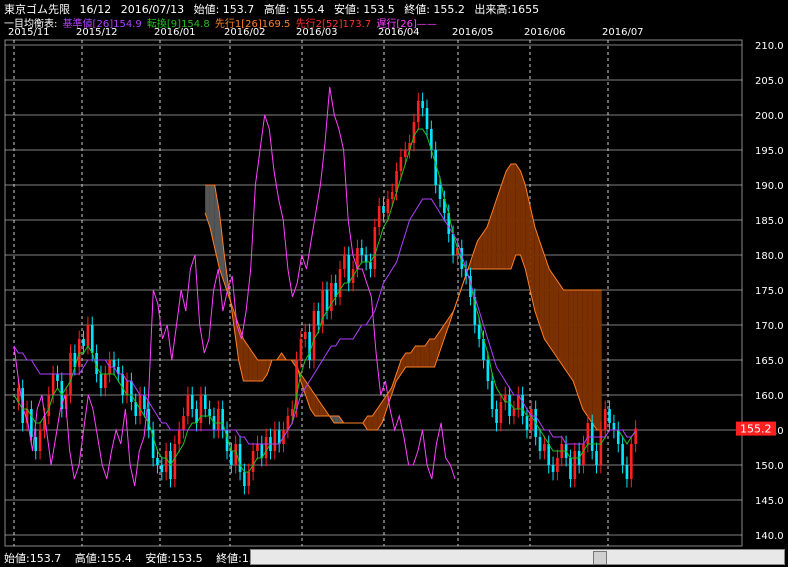  What do you see at coordinates (769, 81) in the screenshot?
I see `y-tick-label: 205.0` at bounding box center [769, 81].